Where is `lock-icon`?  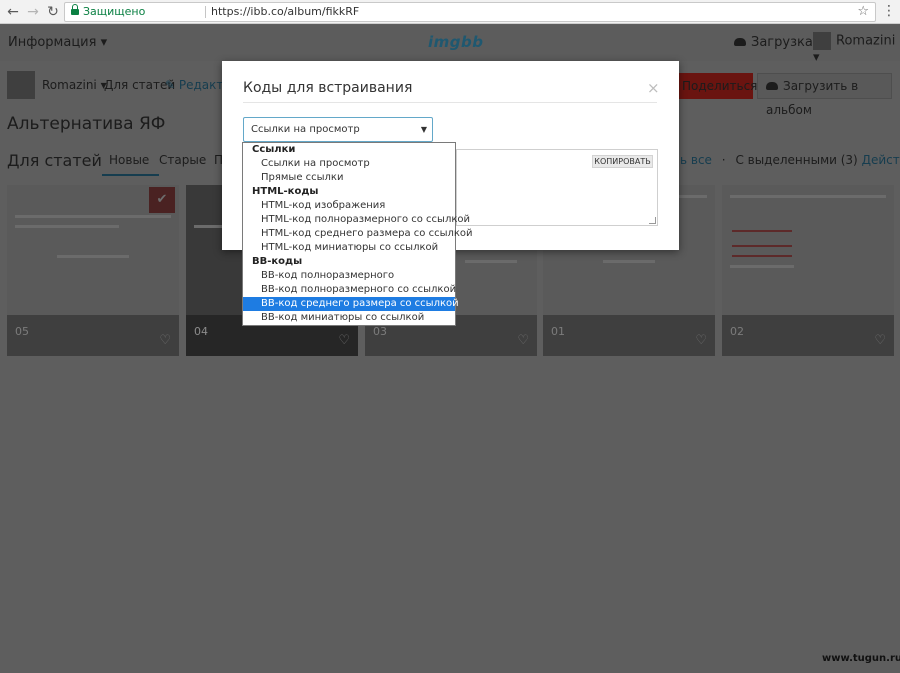
lock-icon is located at coordinates (75, 10).